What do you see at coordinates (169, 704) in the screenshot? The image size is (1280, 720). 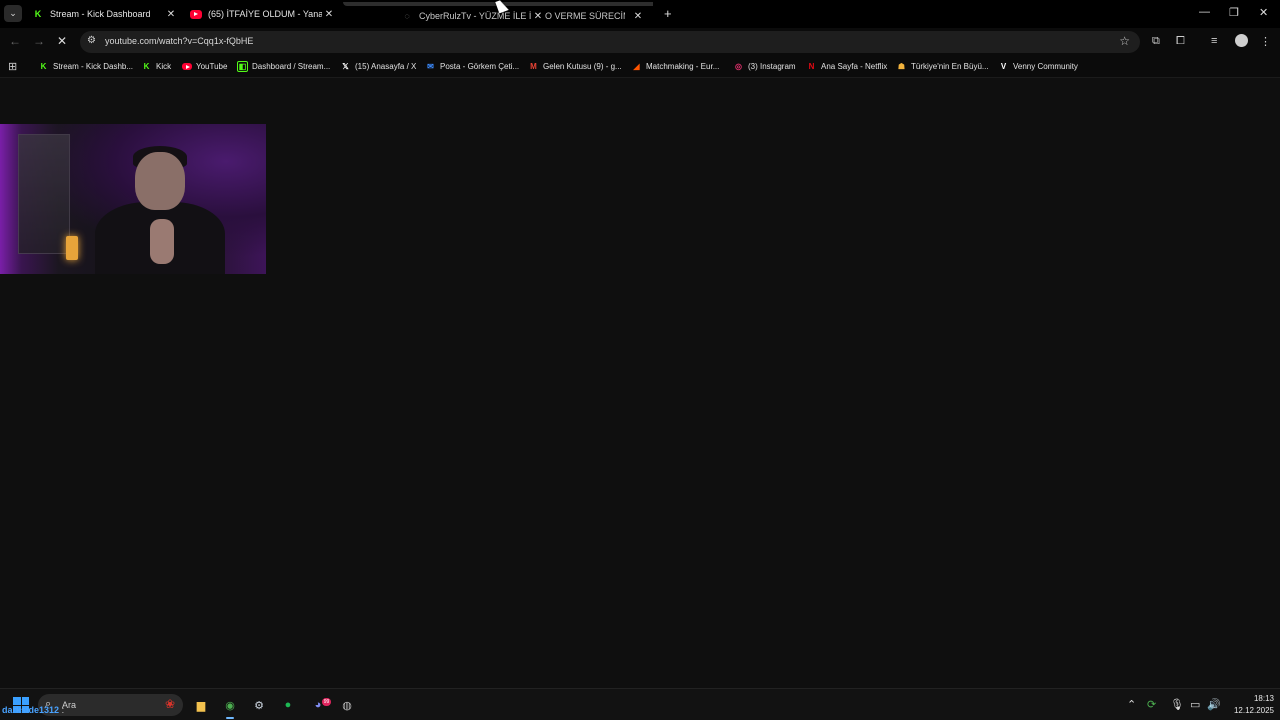 I see `search-highlight-icon: ❀` at bounding box center [169, 704].